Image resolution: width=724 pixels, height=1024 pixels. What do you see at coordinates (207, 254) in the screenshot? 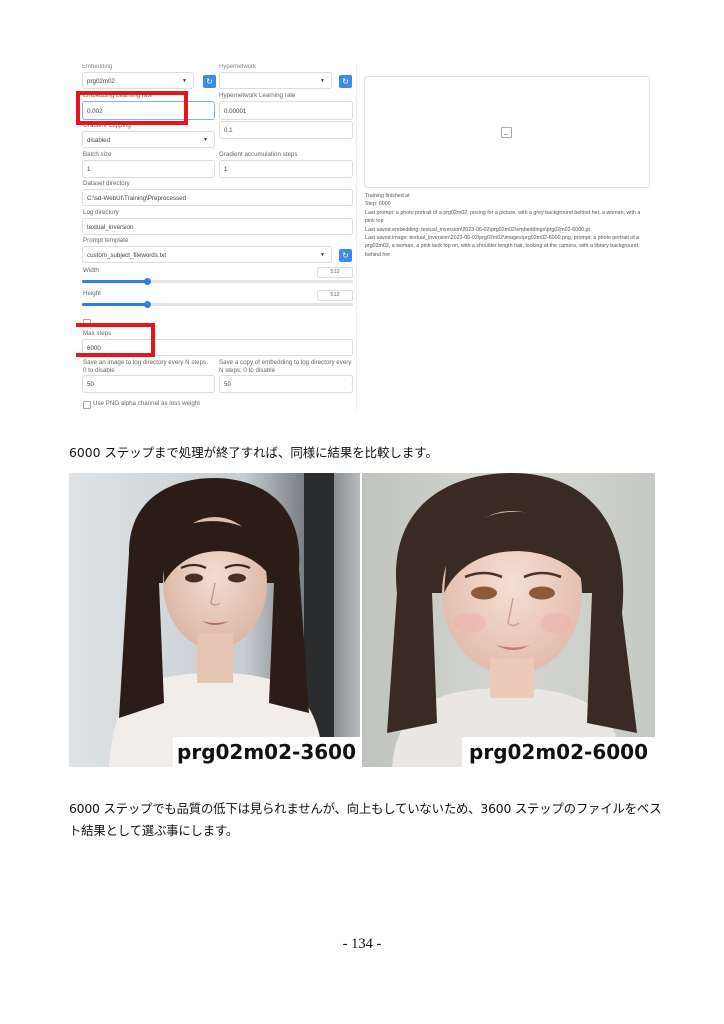
I see `prompt-template-select: custom_subject_filewords.txt ▼` at bounding box center [207, 254].